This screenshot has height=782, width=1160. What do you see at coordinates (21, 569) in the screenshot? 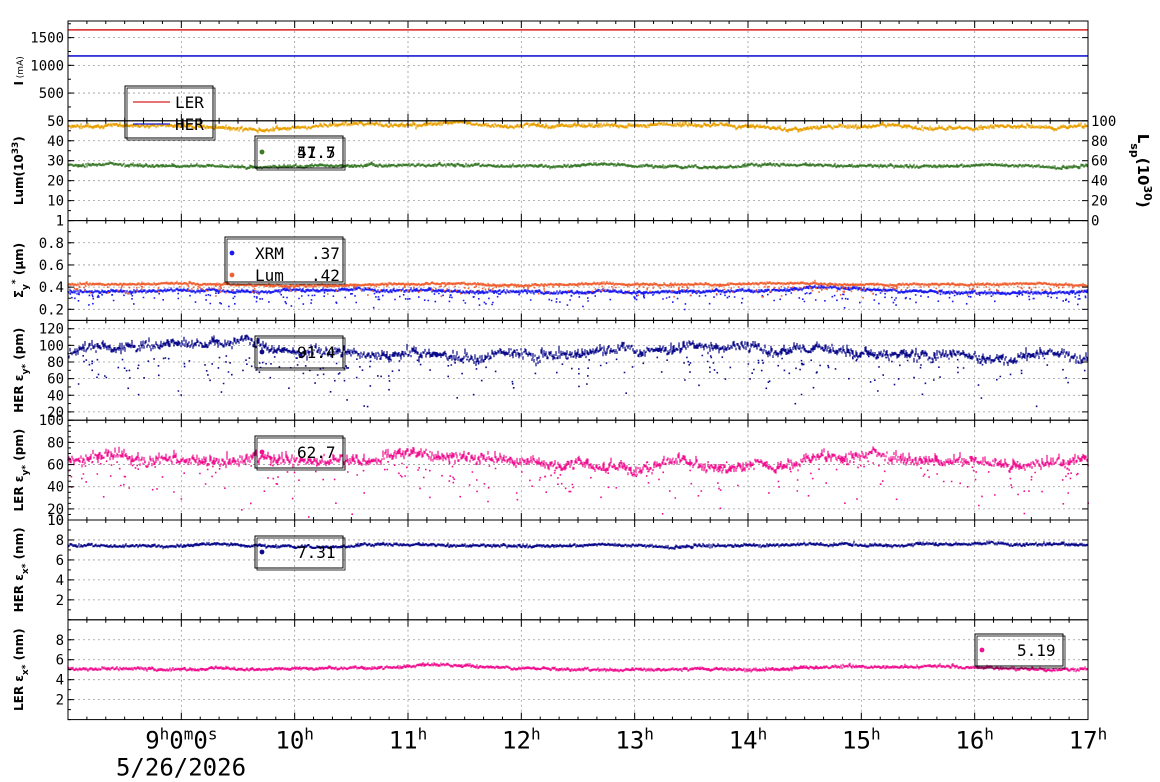
I see `y-axis-title-her_eps_x: HER εx* (nm)` at bounding box center [21, 569].